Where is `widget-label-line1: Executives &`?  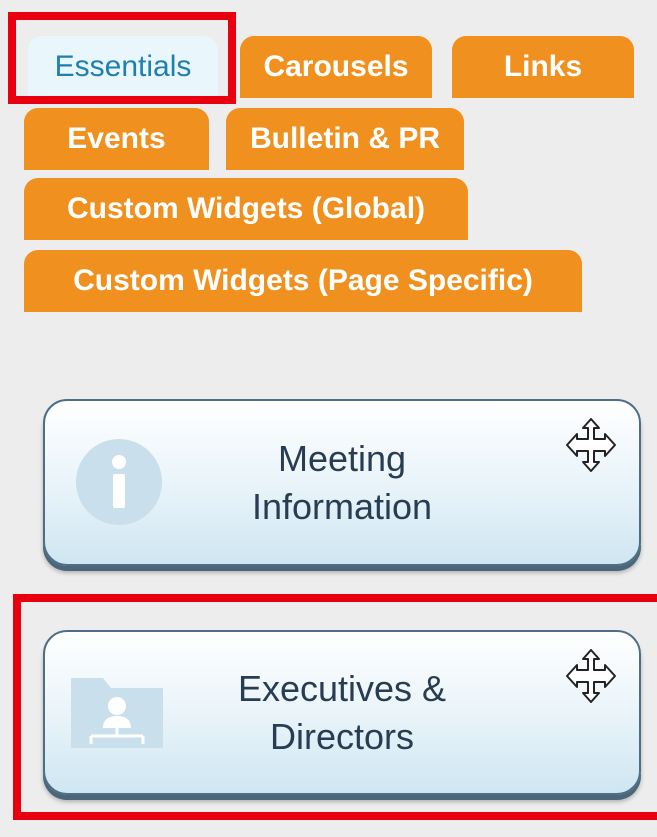 widget-label-line1: Executives & is located at coordinates (342, 688).